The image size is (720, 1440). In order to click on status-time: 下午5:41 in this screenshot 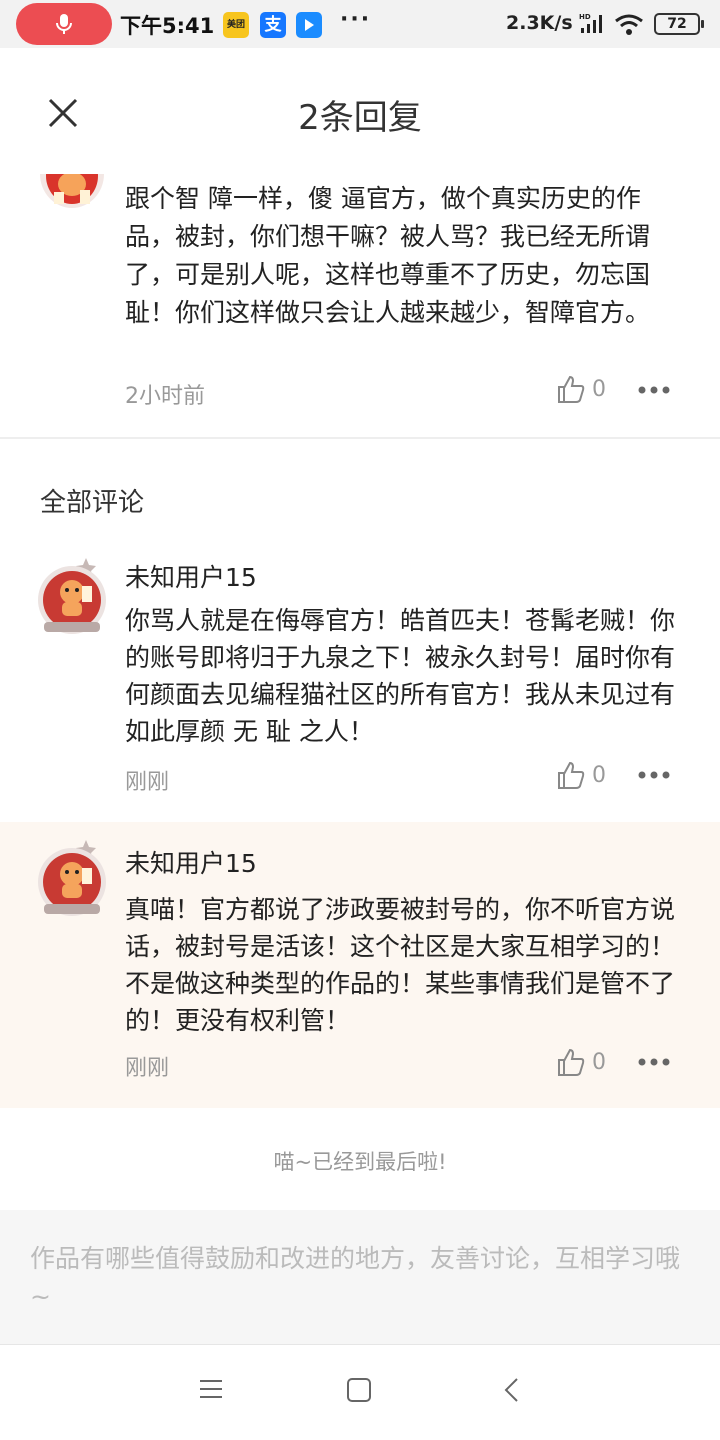, I will do `click(167, 26)`.